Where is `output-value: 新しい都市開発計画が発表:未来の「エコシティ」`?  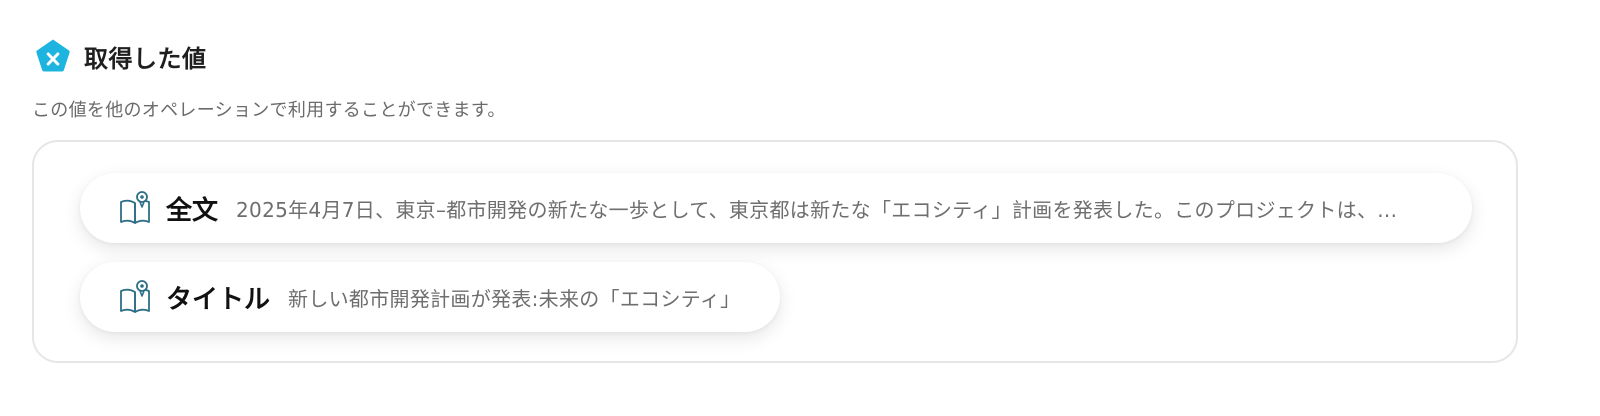
output-value: 新しい都市開発計画が発表:未来の「エコシティ」 is located at coordinates (514, 298).